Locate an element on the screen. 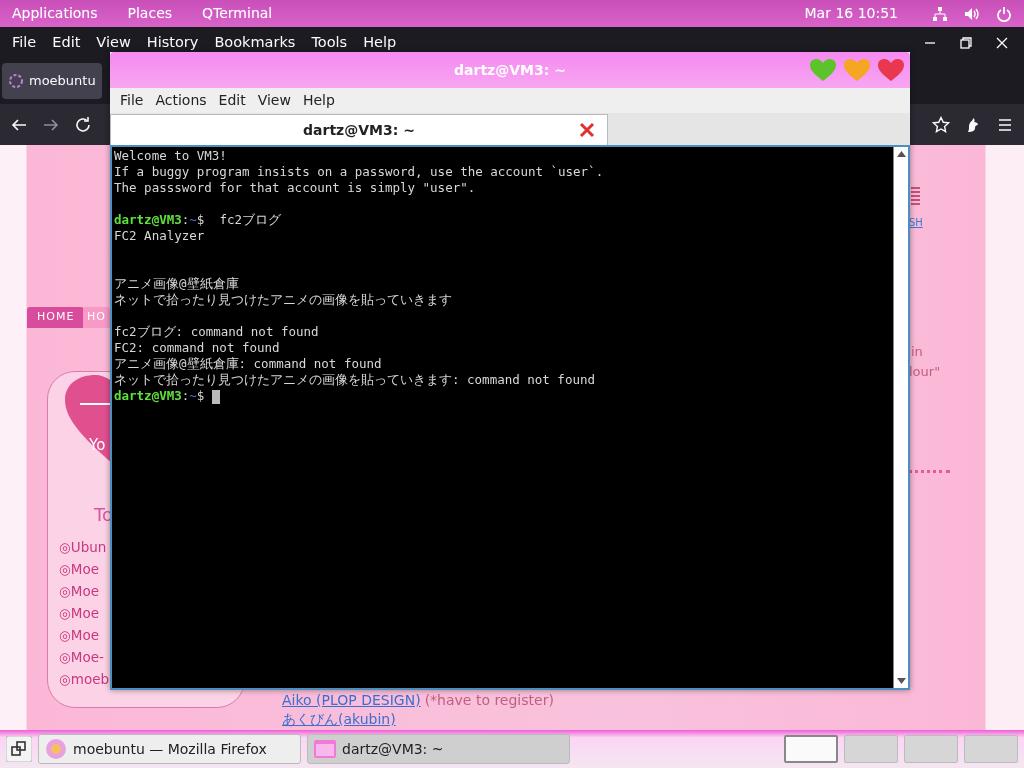 This screenshot has height=768, width=1024. terminal-line: アニメ画像@壁紙倉庫 is located at coordinates (176, 283).